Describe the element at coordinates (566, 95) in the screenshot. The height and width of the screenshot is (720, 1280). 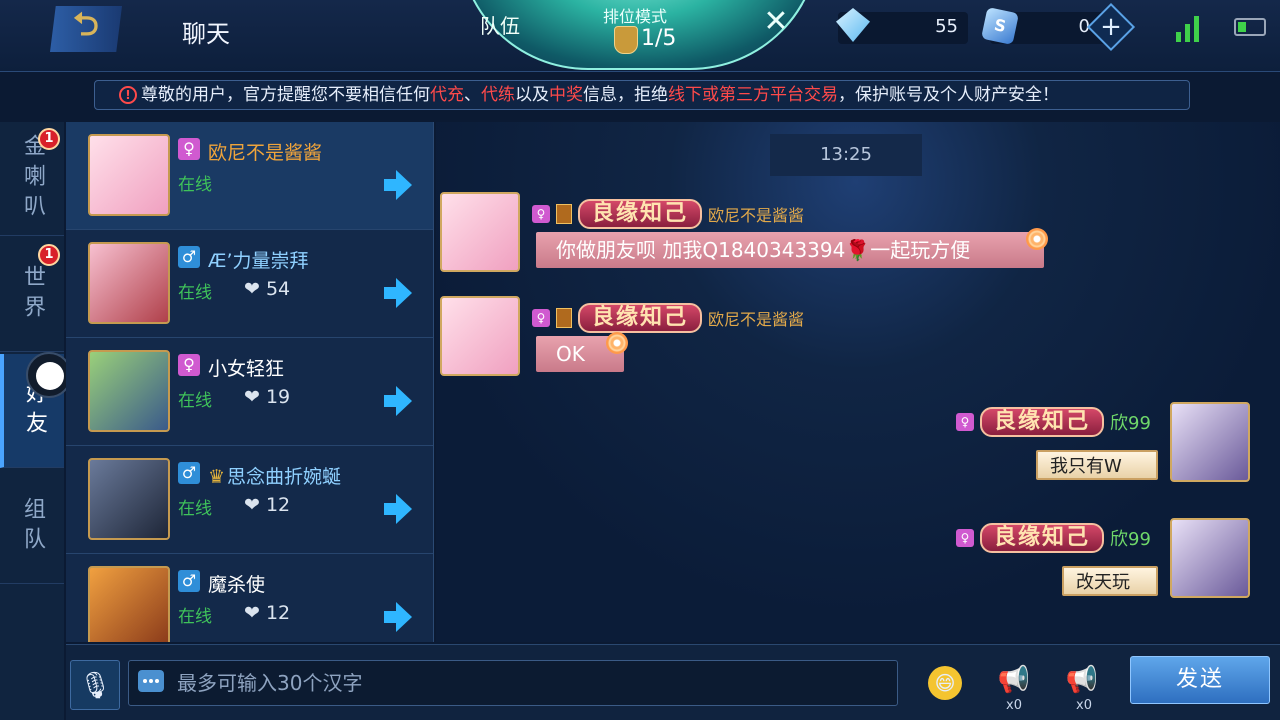
I see `notice-highlight: 中奖` at that location.